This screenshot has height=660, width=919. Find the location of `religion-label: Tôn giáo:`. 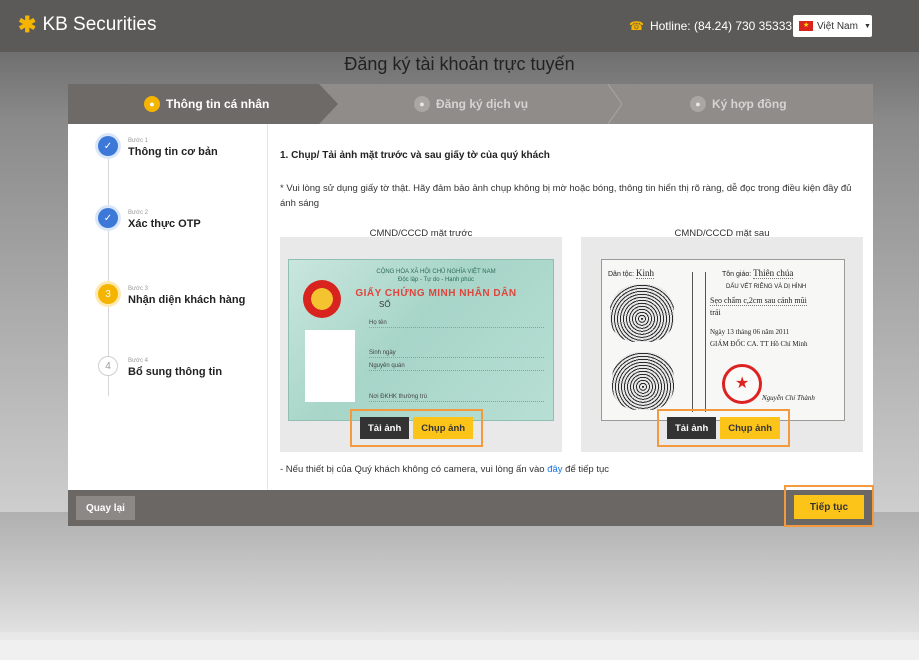

religion-label: Tôn giáo: is located at coordinates (737, 274).